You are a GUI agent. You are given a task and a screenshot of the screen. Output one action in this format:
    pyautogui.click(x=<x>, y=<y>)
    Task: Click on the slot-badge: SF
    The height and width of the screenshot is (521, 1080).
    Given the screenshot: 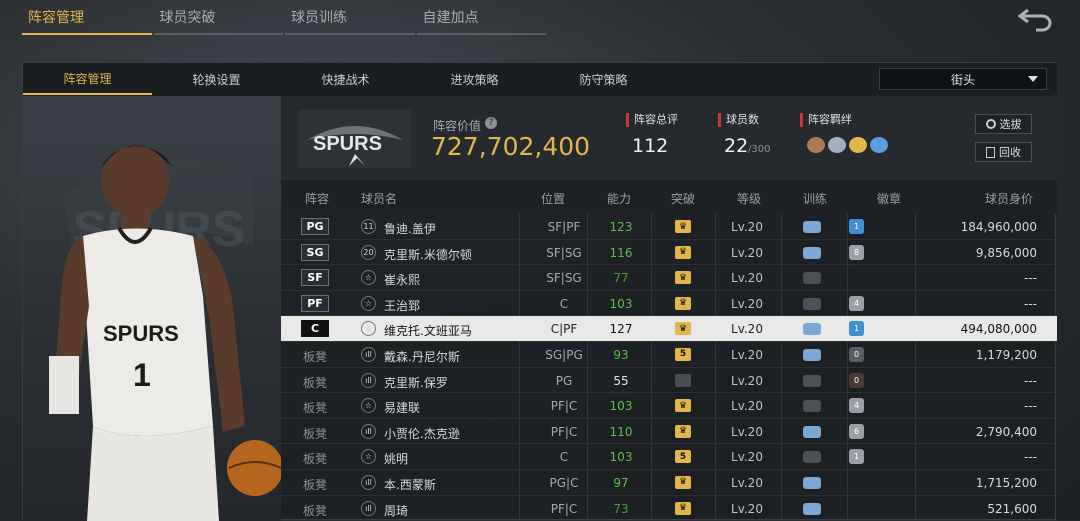 What is the action you would take?
    pyautogui.click(x=315, y=278)
    